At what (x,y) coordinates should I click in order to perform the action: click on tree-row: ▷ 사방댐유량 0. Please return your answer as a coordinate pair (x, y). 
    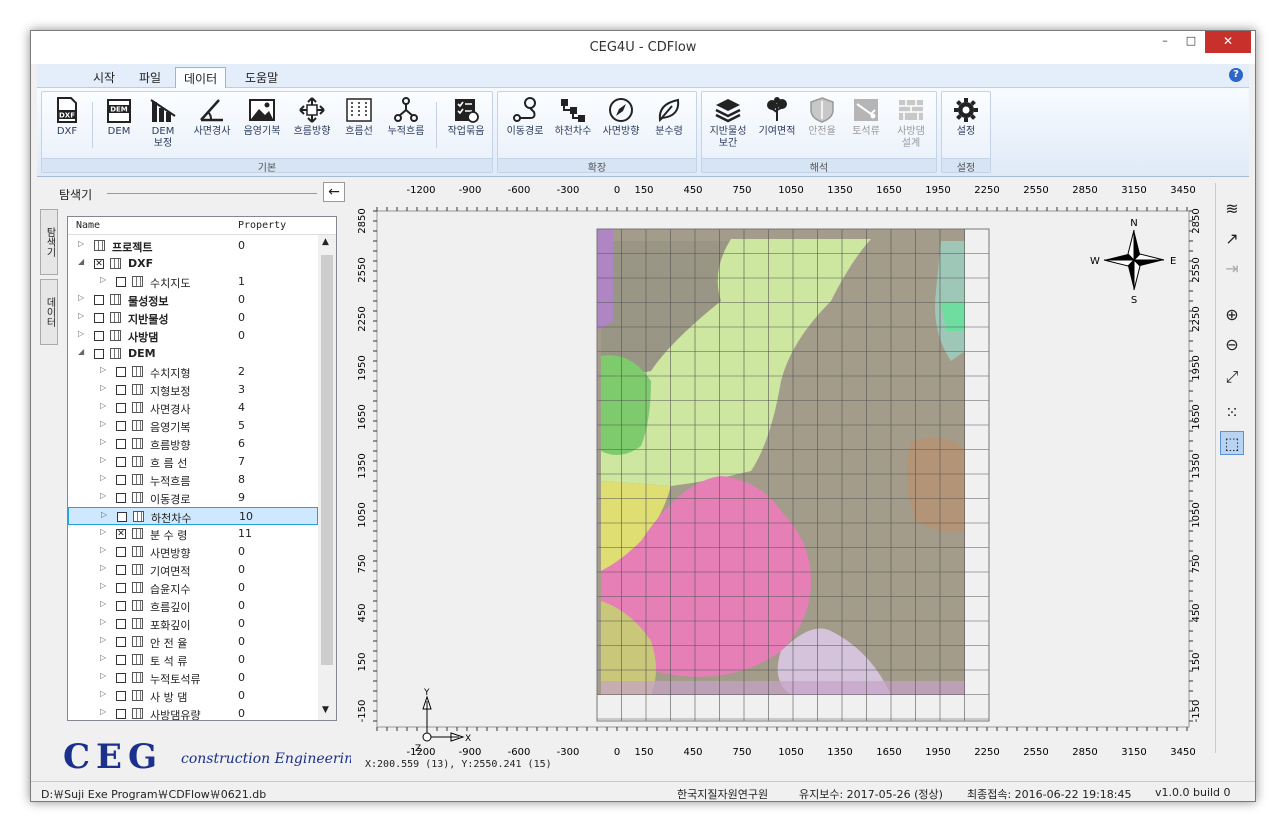
    Looking at the image, I should click on (193, 712).